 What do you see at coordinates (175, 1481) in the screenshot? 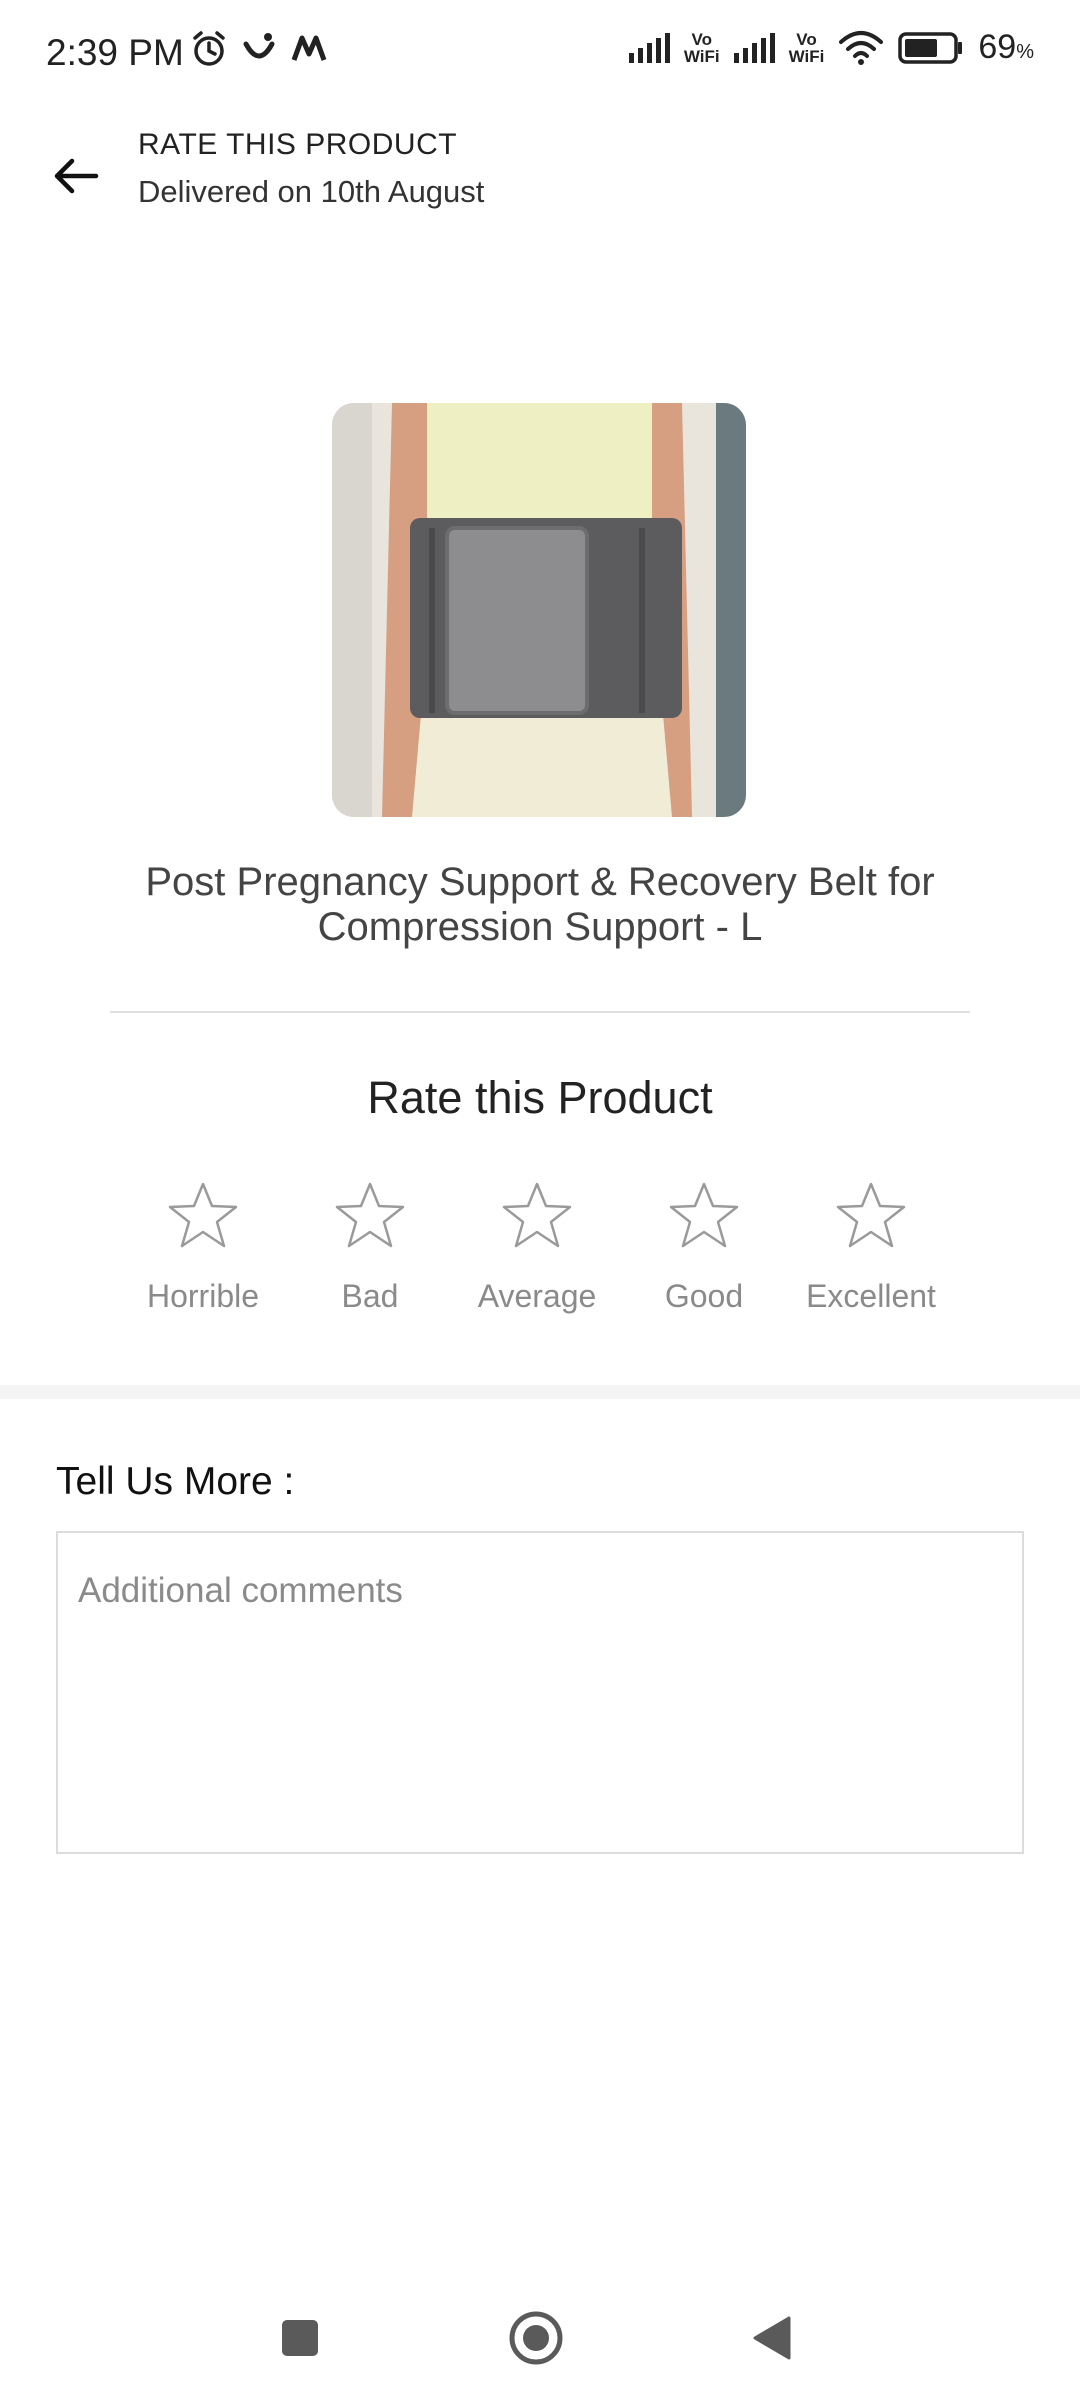
I see `feedback-label: Tell Us More :` at bounding box center [175, 1481].